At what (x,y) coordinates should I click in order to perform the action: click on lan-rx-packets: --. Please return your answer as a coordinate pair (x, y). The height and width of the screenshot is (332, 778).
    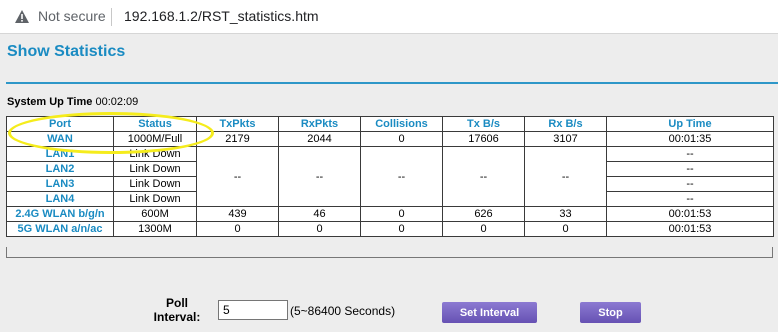
    Looking at the image, I should click on (319, 176).